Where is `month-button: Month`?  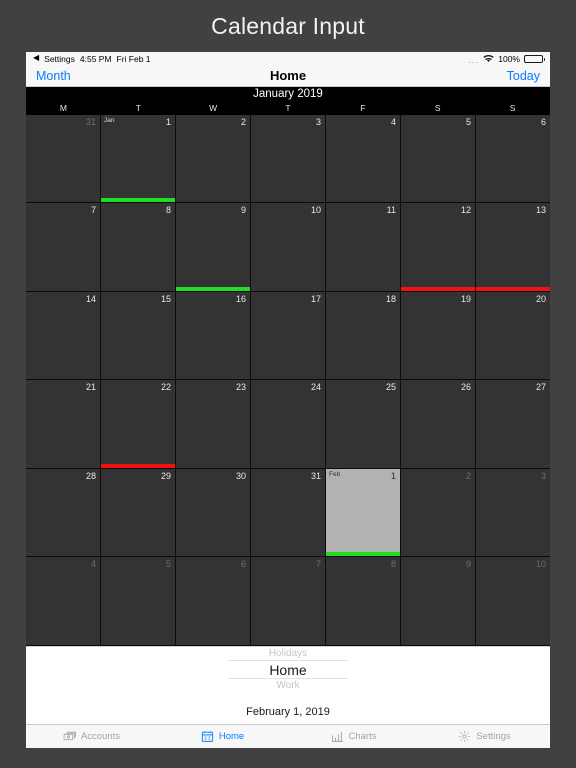
month-button: Month is located at coordinates (53, 76).